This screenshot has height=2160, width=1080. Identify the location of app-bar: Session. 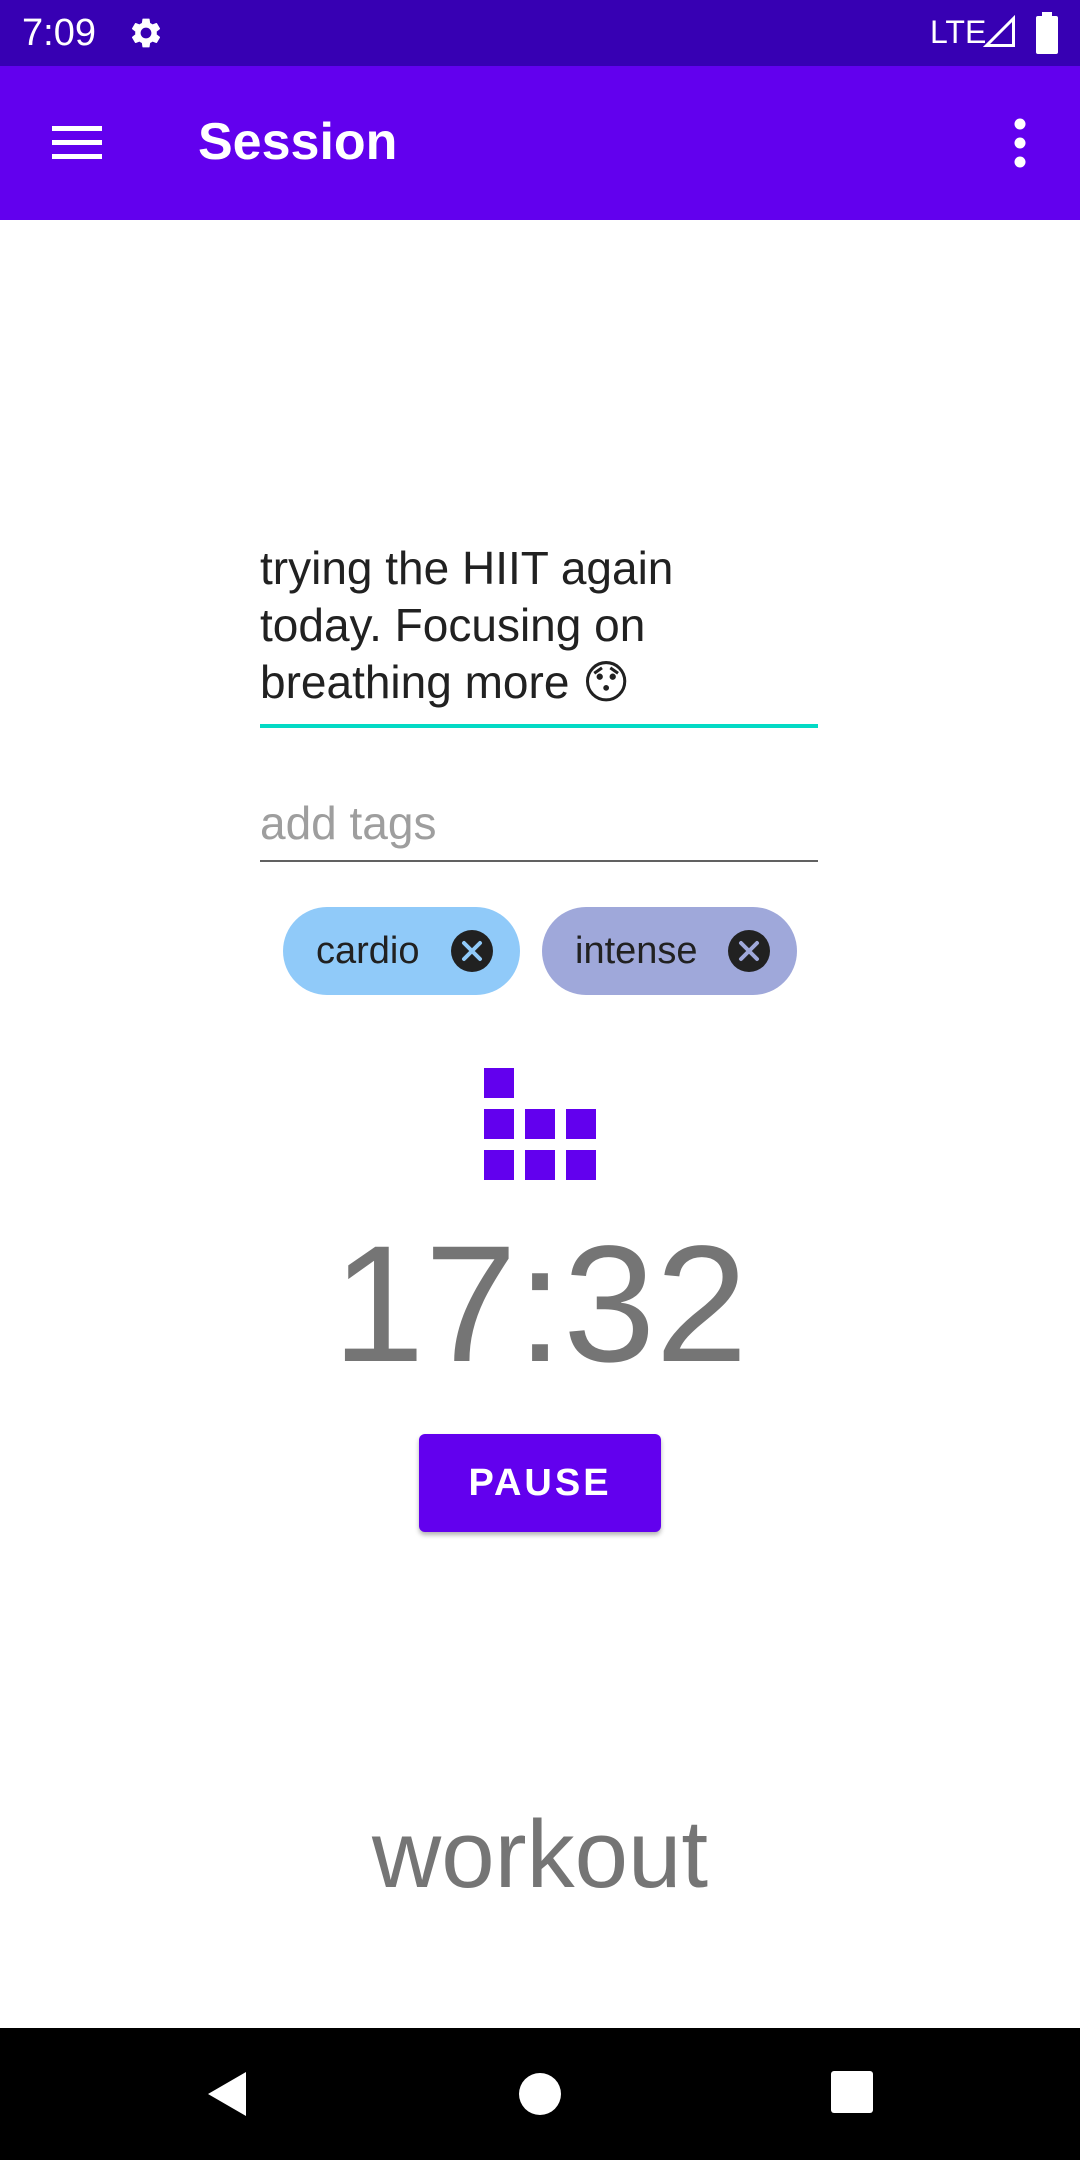
(540, 143).